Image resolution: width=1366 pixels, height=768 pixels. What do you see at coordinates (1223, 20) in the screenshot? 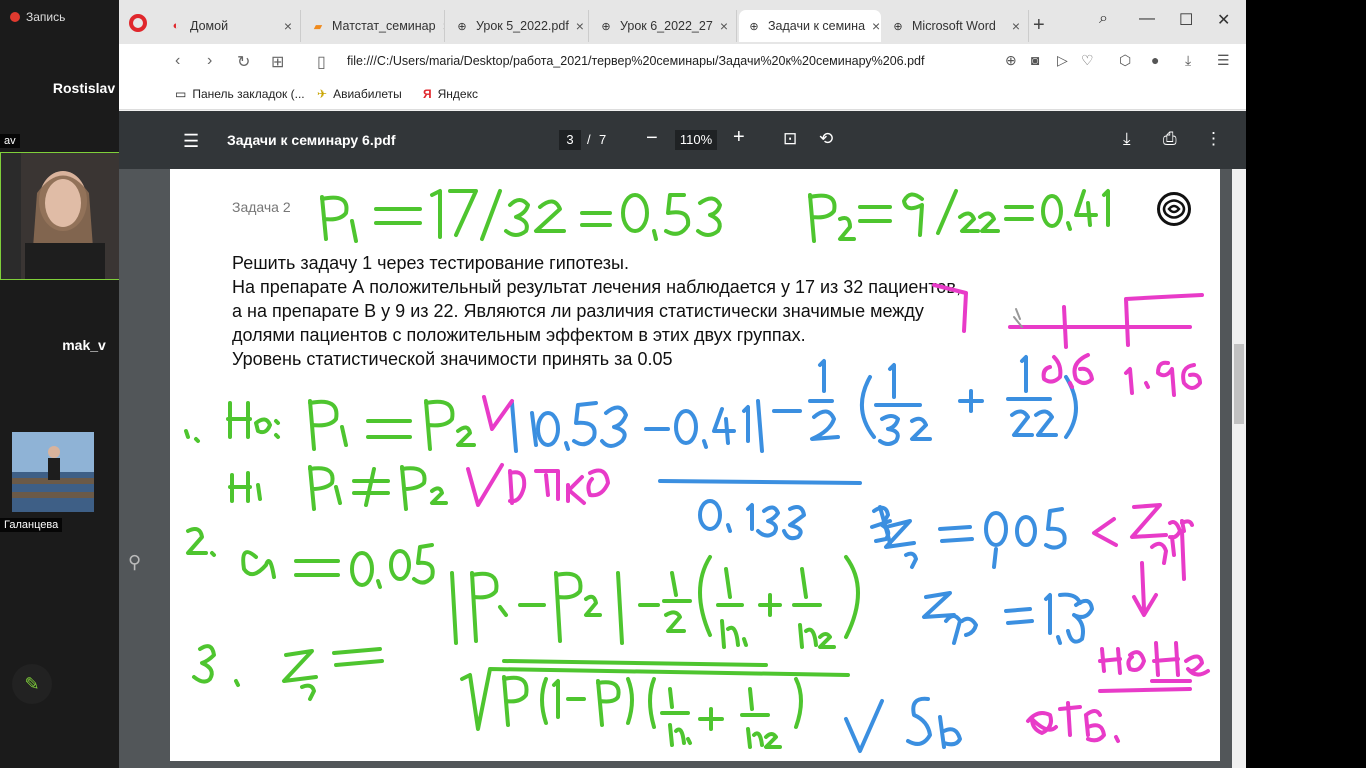
I see `window-close-icon: ✕` at bounding box center [1223, 20].